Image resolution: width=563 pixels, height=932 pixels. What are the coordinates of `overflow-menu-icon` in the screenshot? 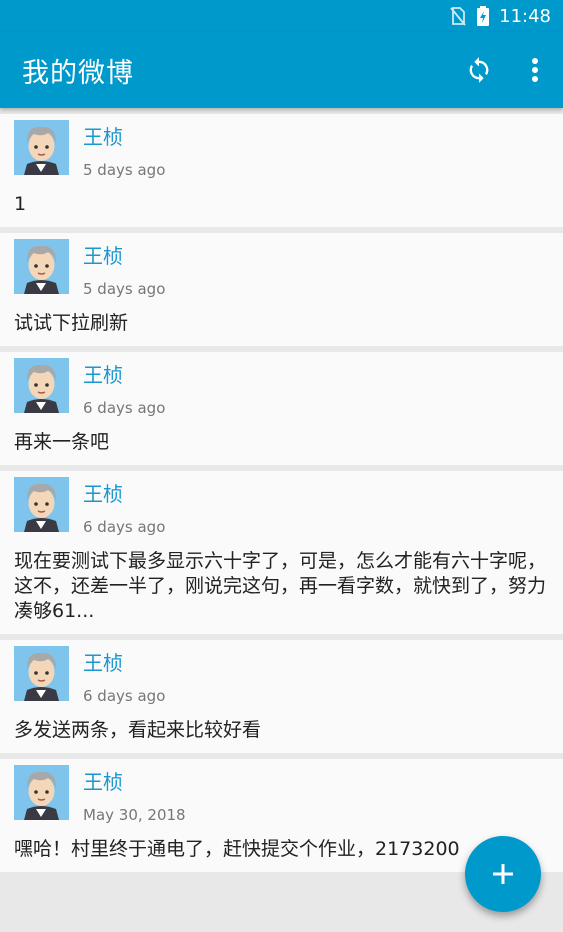 It's located at (535, 70).